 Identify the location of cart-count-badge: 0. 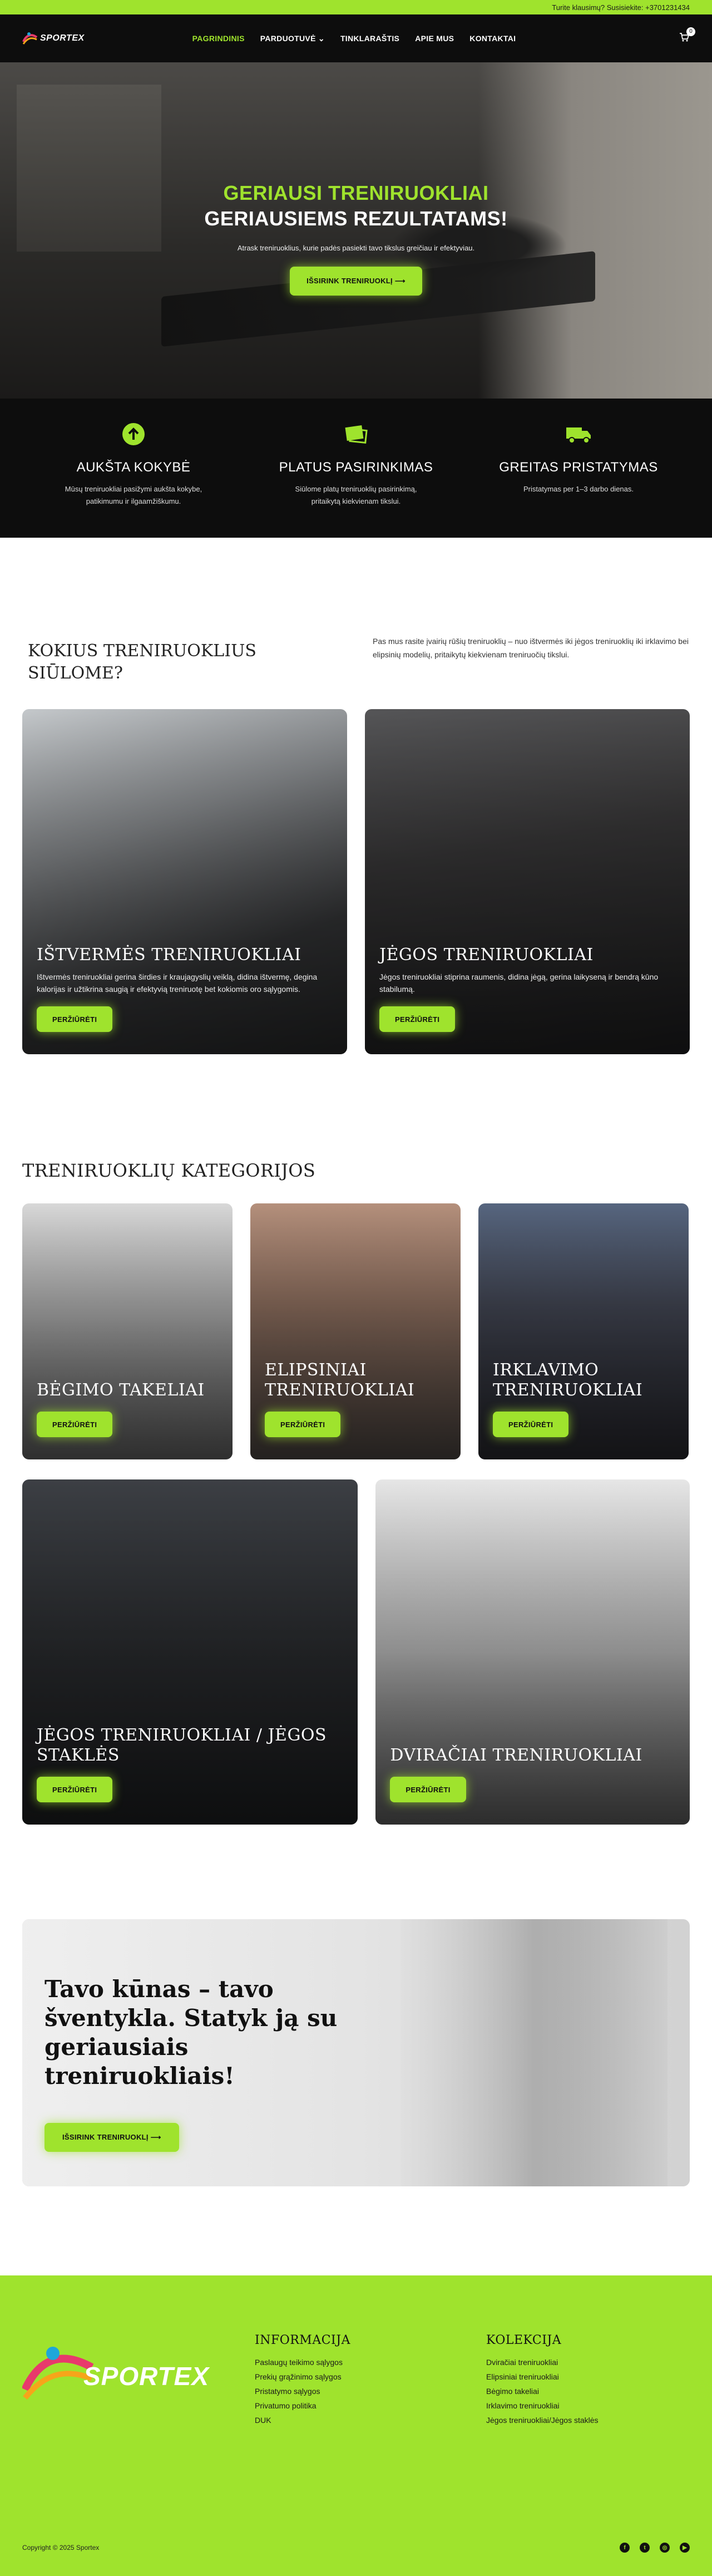
(690, 31).